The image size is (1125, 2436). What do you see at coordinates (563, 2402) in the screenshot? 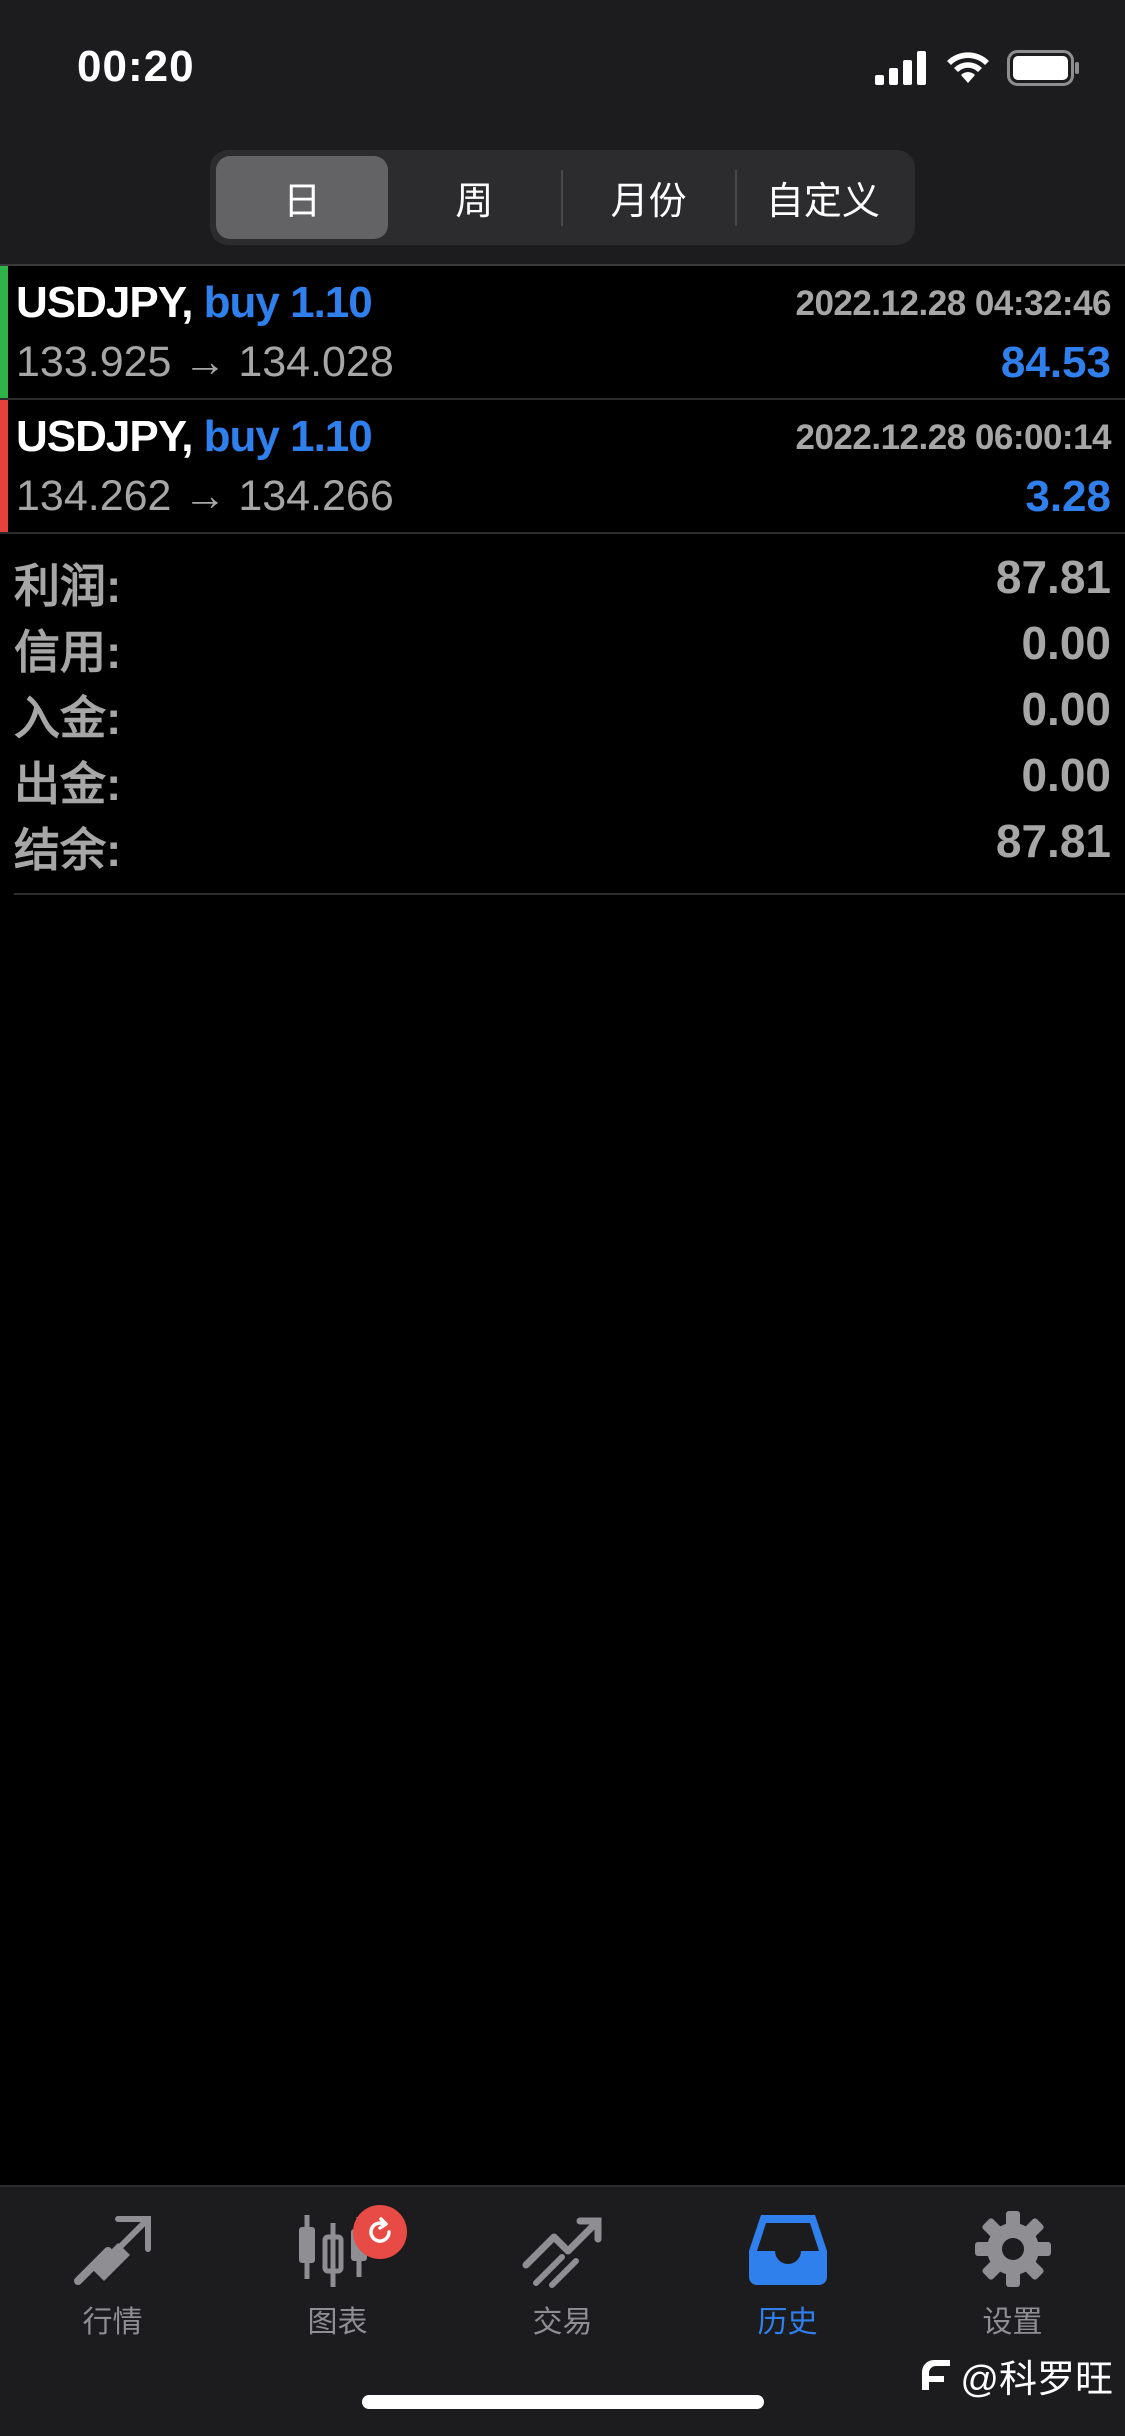
I see `home-indicator` at bounding box center [563, 2402].